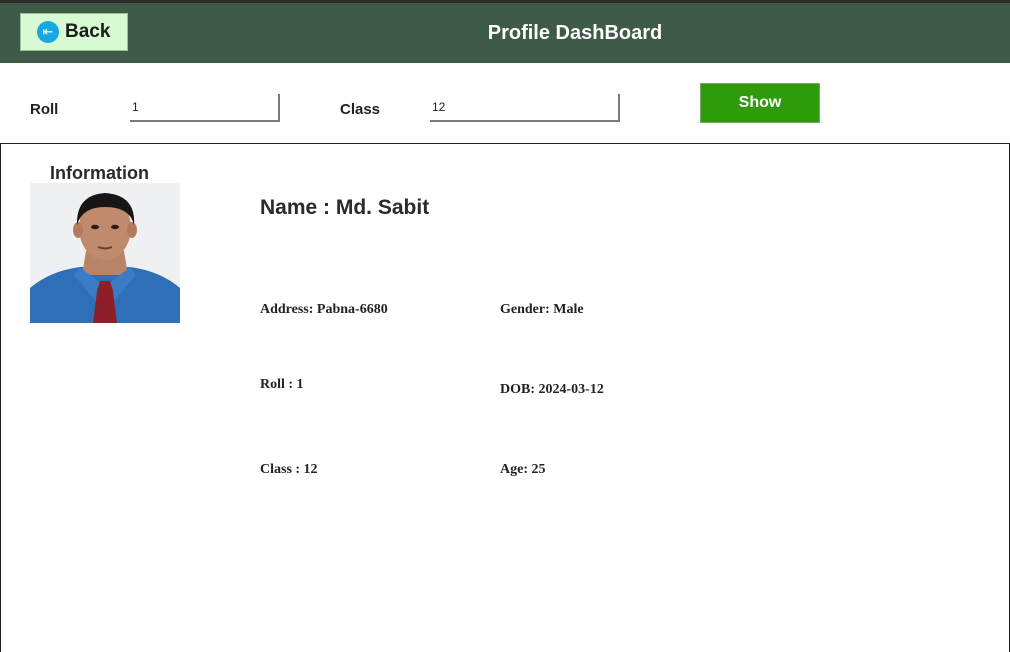 The width and height of the screenshot is (1010, 652). I want to click on back-button: ⇤ Back, so click(74, 32).